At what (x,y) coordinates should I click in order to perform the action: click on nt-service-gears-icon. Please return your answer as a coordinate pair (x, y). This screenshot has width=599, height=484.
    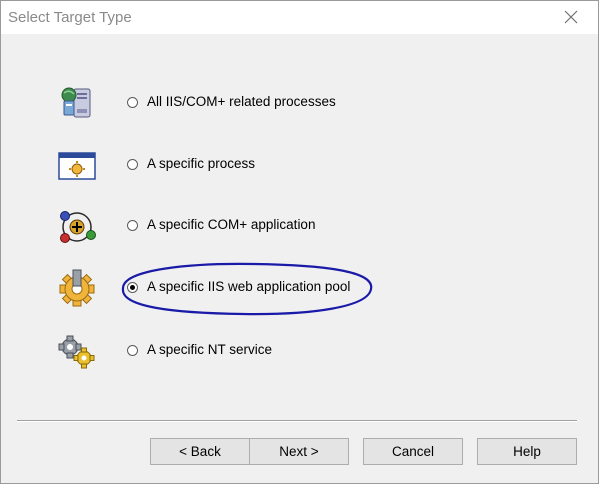
    Looking at the image, I should click on (76, 352).